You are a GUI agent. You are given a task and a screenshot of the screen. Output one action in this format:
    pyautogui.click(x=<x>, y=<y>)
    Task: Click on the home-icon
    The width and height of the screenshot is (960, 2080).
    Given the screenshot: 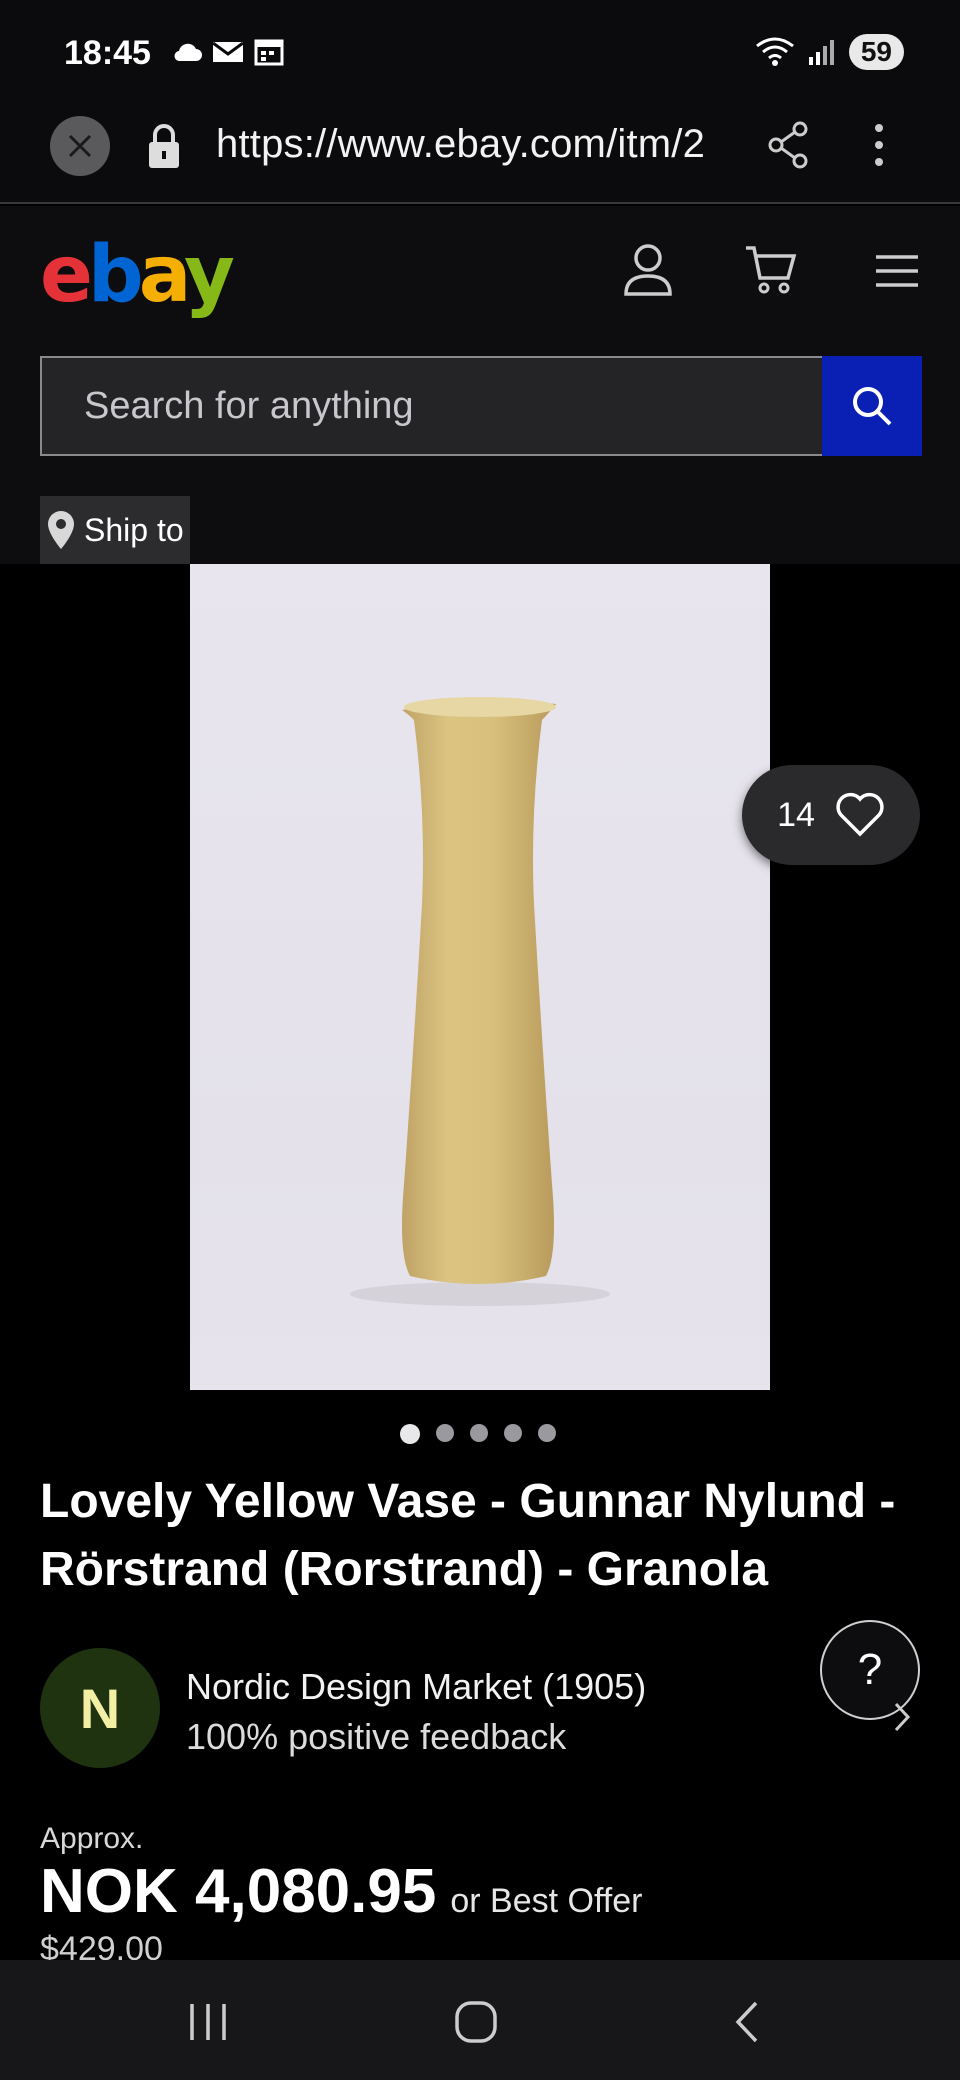 What is the action you would take?
    pyautogui.click(x=476, y=2022)
    